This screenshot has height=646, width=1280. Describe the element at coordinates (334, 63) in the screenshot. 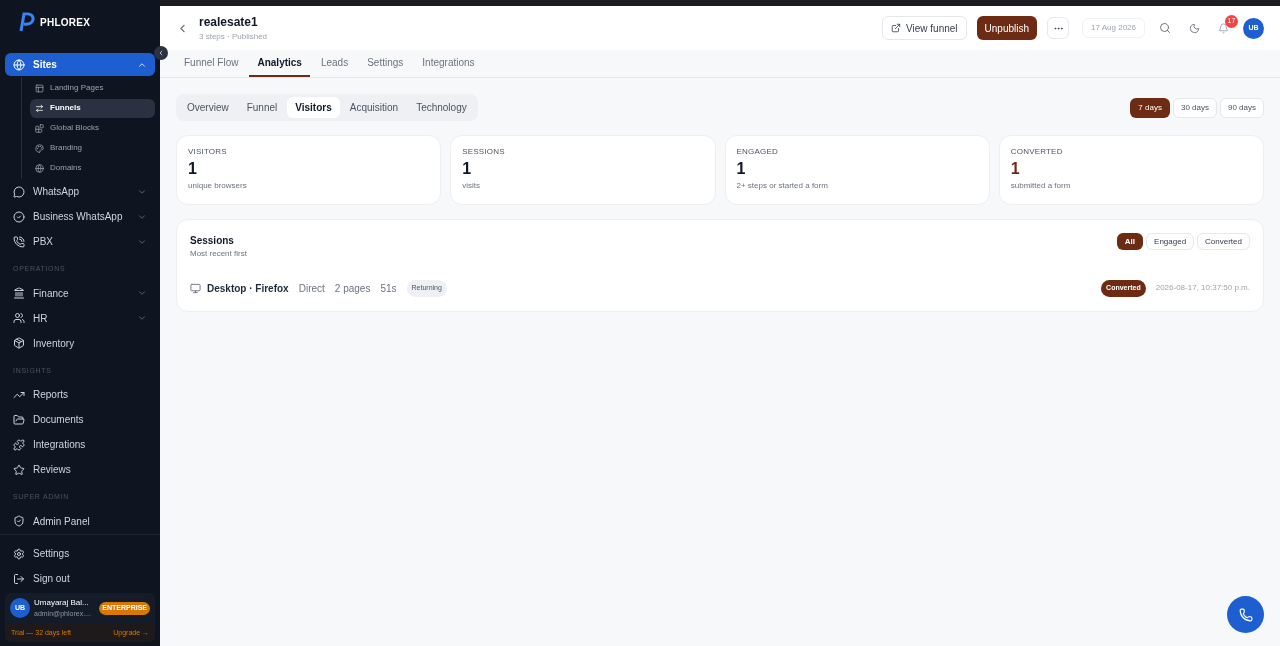

I see `tab: Leads` at that location.